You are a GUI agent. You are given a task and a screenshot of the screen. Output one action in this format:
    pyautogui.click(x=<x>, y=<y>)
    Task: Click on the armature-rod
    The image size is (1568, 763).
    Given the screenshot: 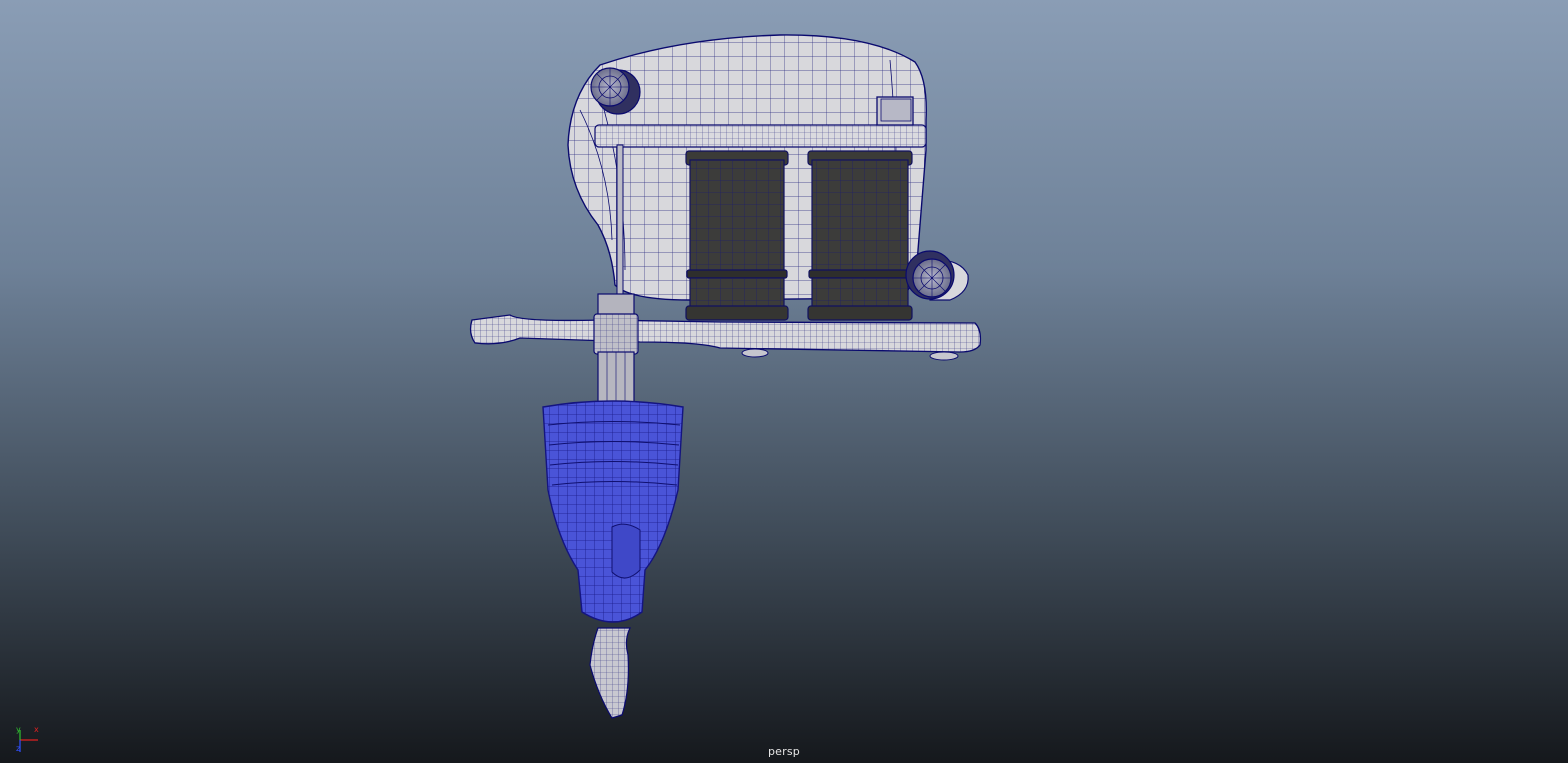 What is the action you would take?
    pyautogui.click(x=620, y=220)
    